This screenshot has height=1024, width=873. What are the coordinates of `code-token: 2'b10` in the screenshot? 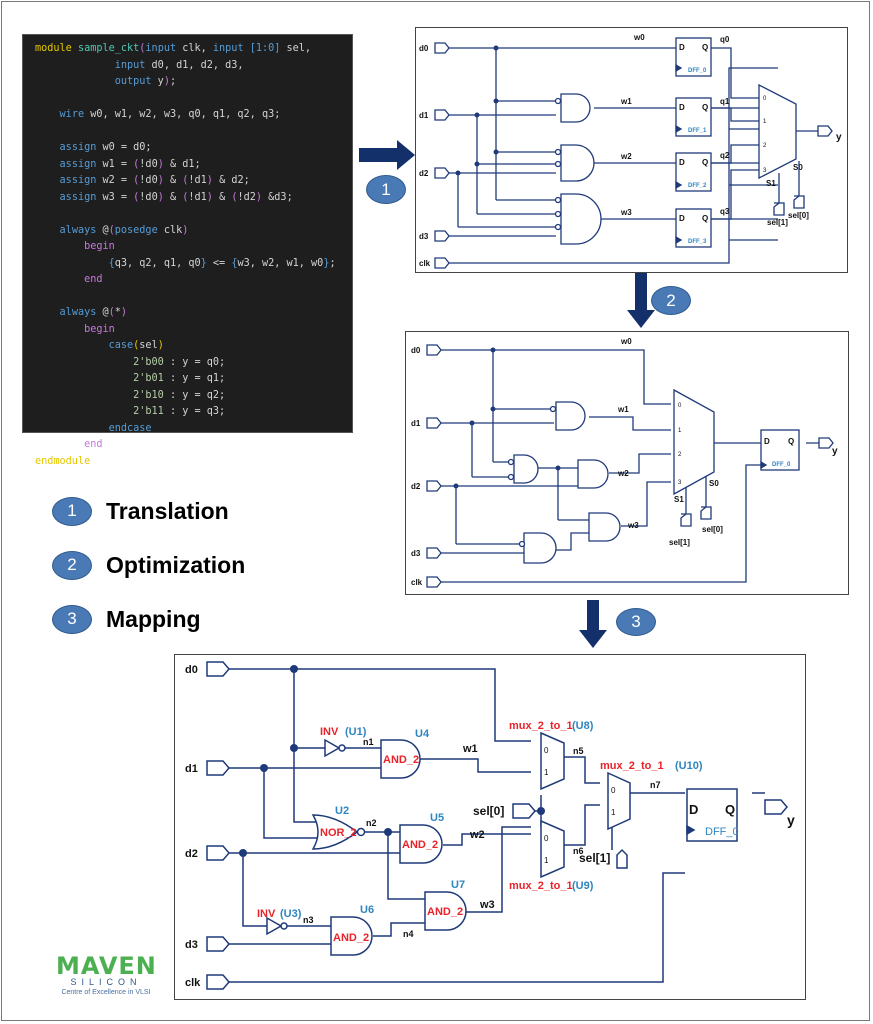 It's located at (148, 395).